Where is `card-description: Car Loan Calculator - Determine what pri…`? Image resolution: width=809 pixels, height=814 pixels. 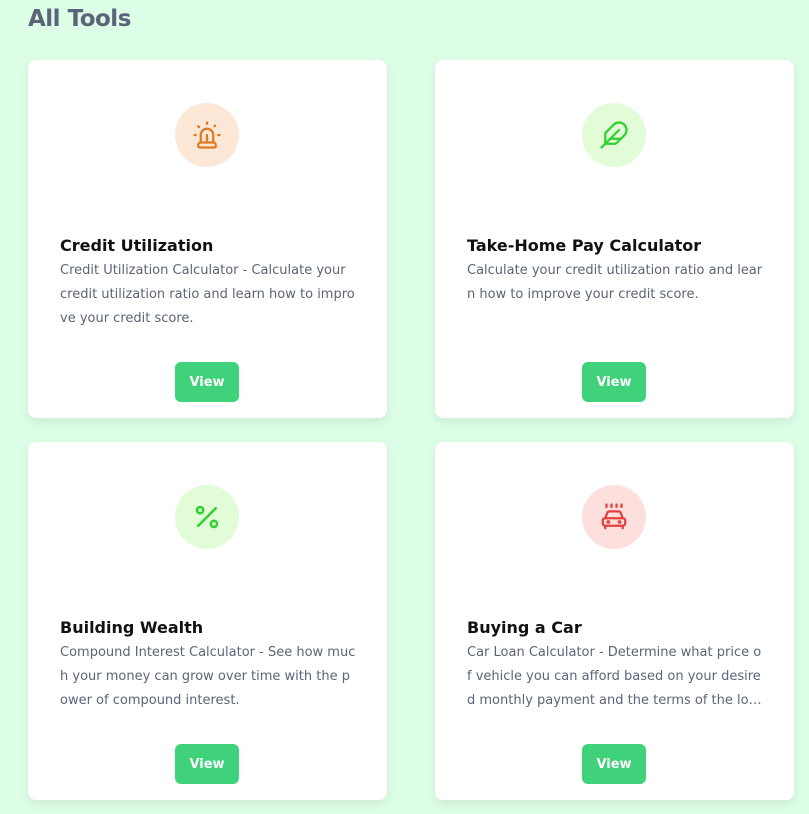
card-description: Car Loan Calculator - Determine what pri… is located at coordinates (614, 676).